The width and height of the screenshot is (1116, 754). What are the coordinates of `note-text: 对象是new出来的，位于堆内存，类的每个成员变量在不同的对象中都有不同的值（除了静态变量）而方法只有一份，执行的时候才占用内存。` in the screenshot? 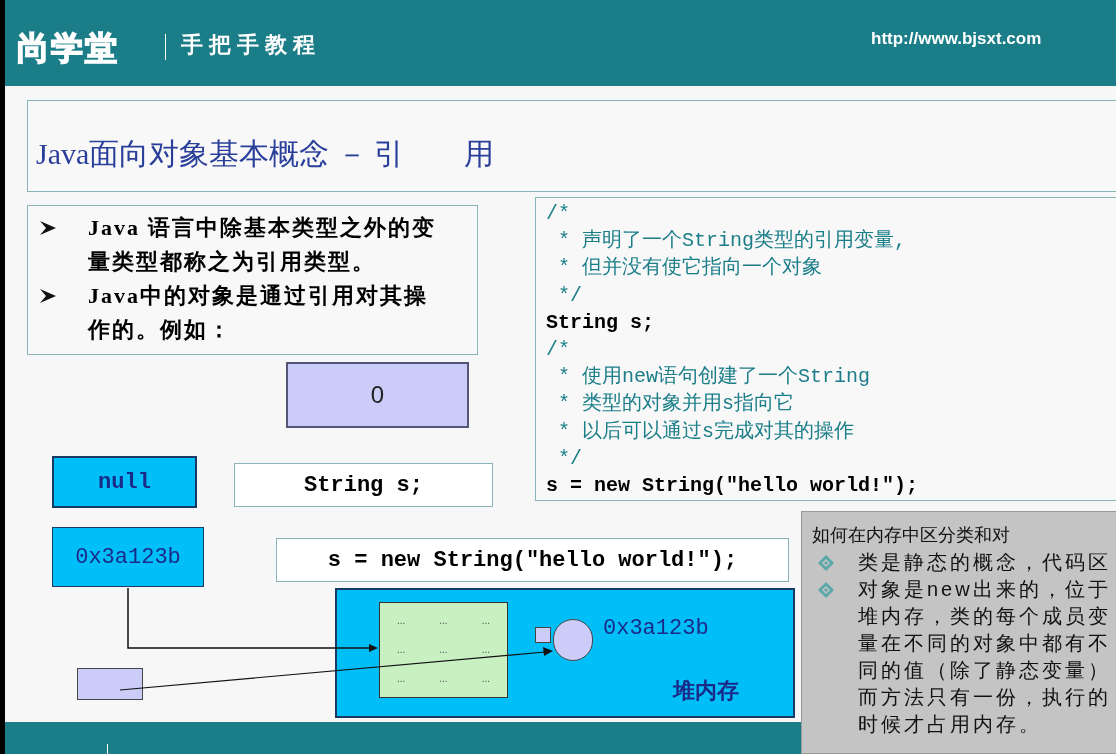 It's located at (985, 657).